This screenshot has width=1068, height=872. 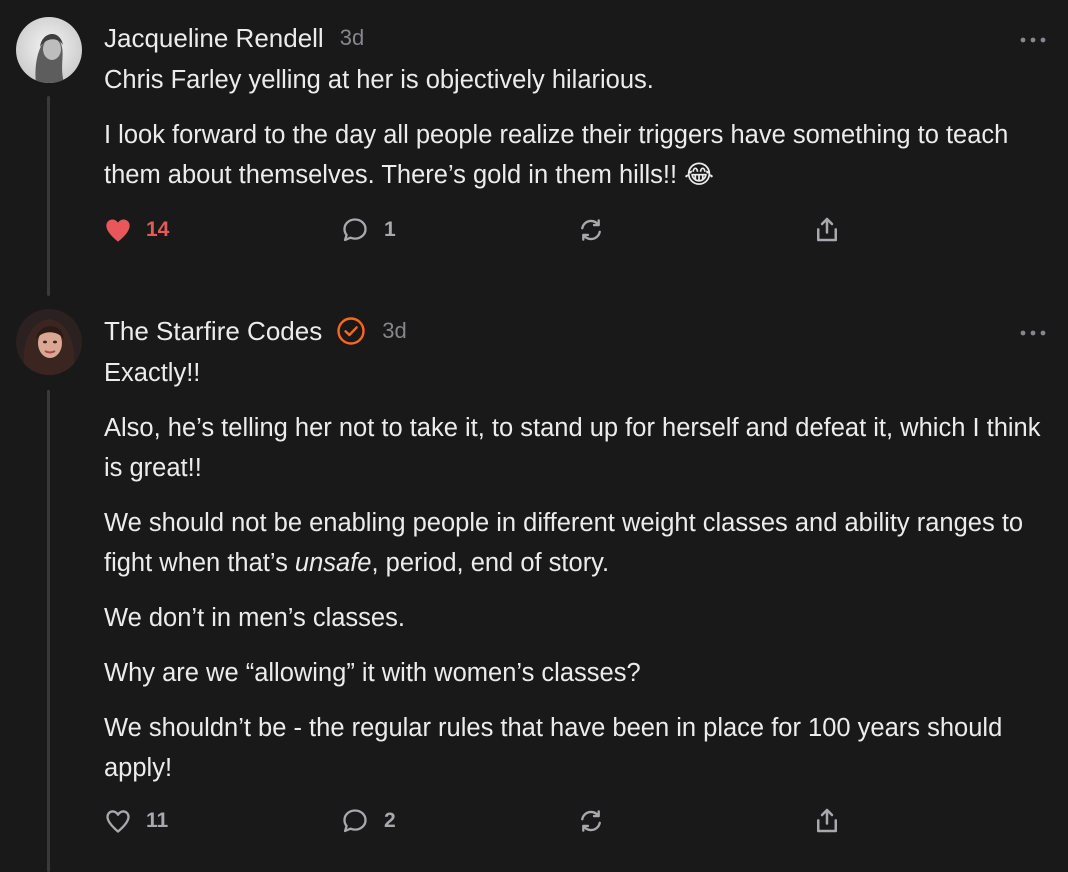 I want to click on heart-outline-icon, so click(x=118, y=821).